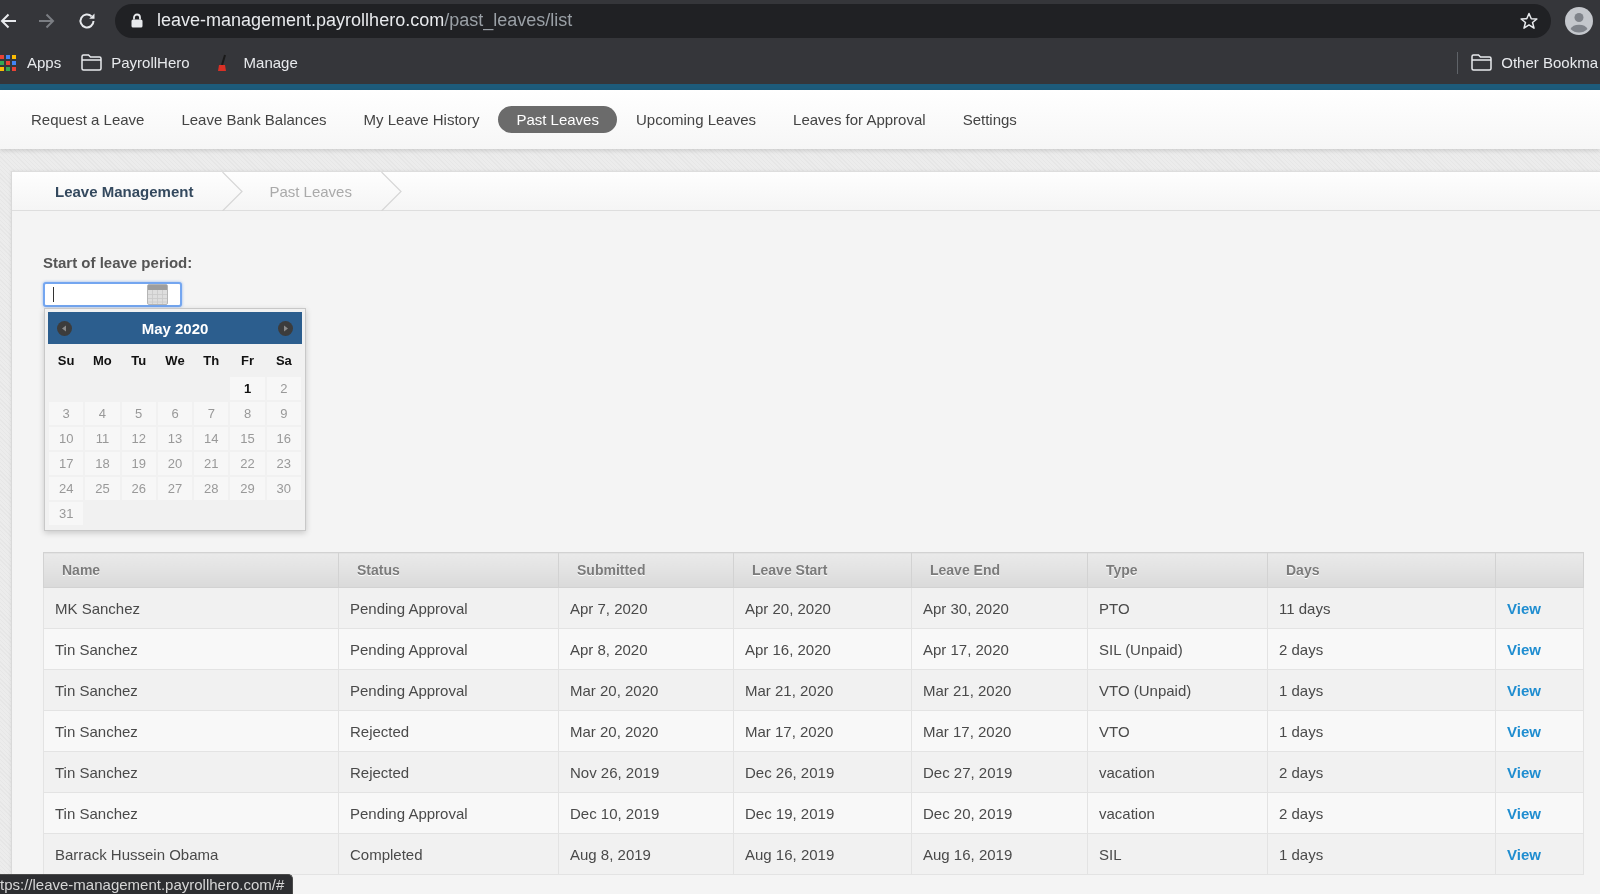 Image resolution: width=1600 pixels, height=894 pixels. I want to click on calendar-day: 14, so click(211, 438).